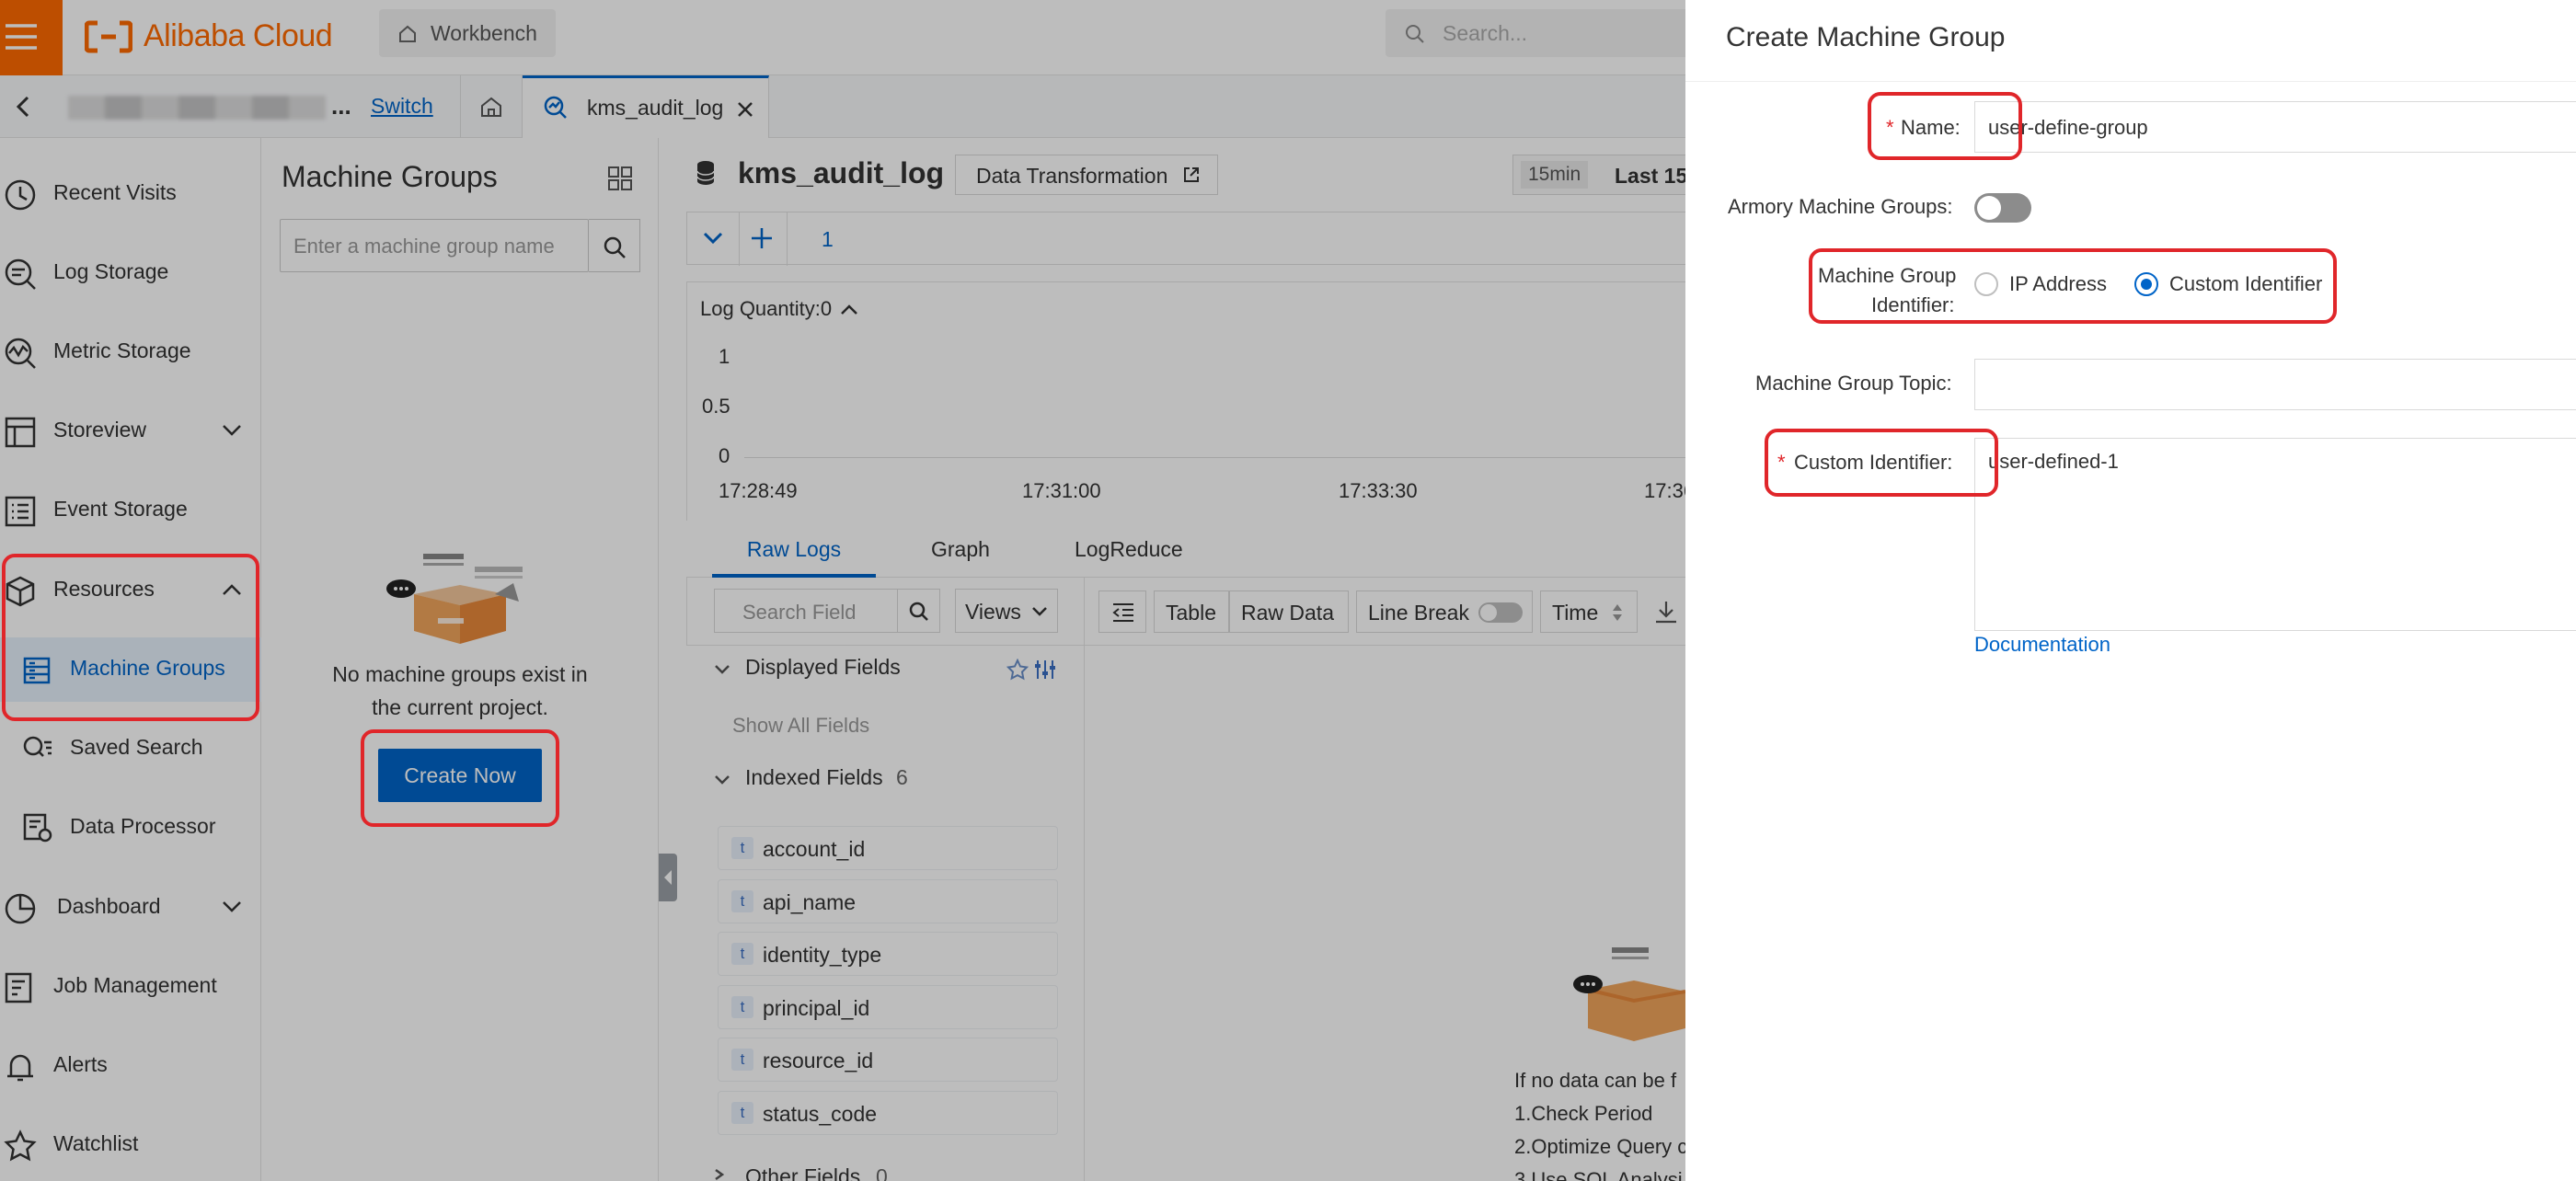  Describe the element at coordinates (130, 510) in the screenshot. I see `sidebar-item-event-storage: Event Storage` at that location.